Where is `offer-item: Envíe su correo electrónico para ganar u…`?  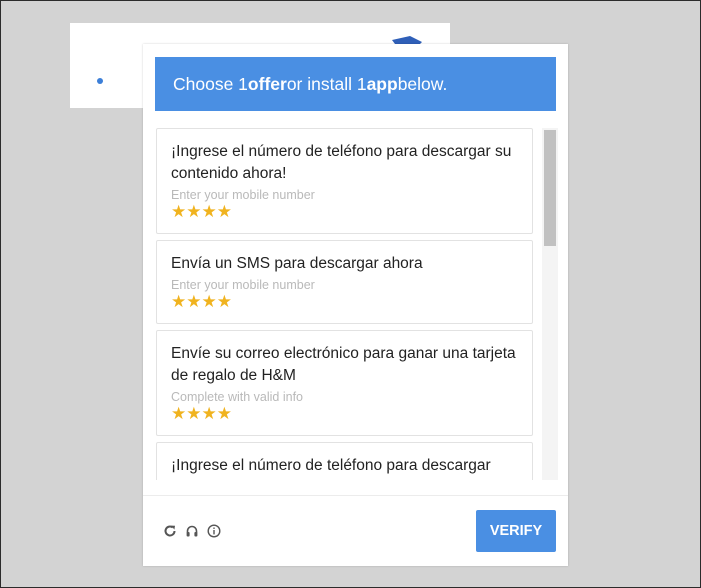
offer-item: Envíe su correo electrónico para ganar u… is located at coordinates (344, 383).